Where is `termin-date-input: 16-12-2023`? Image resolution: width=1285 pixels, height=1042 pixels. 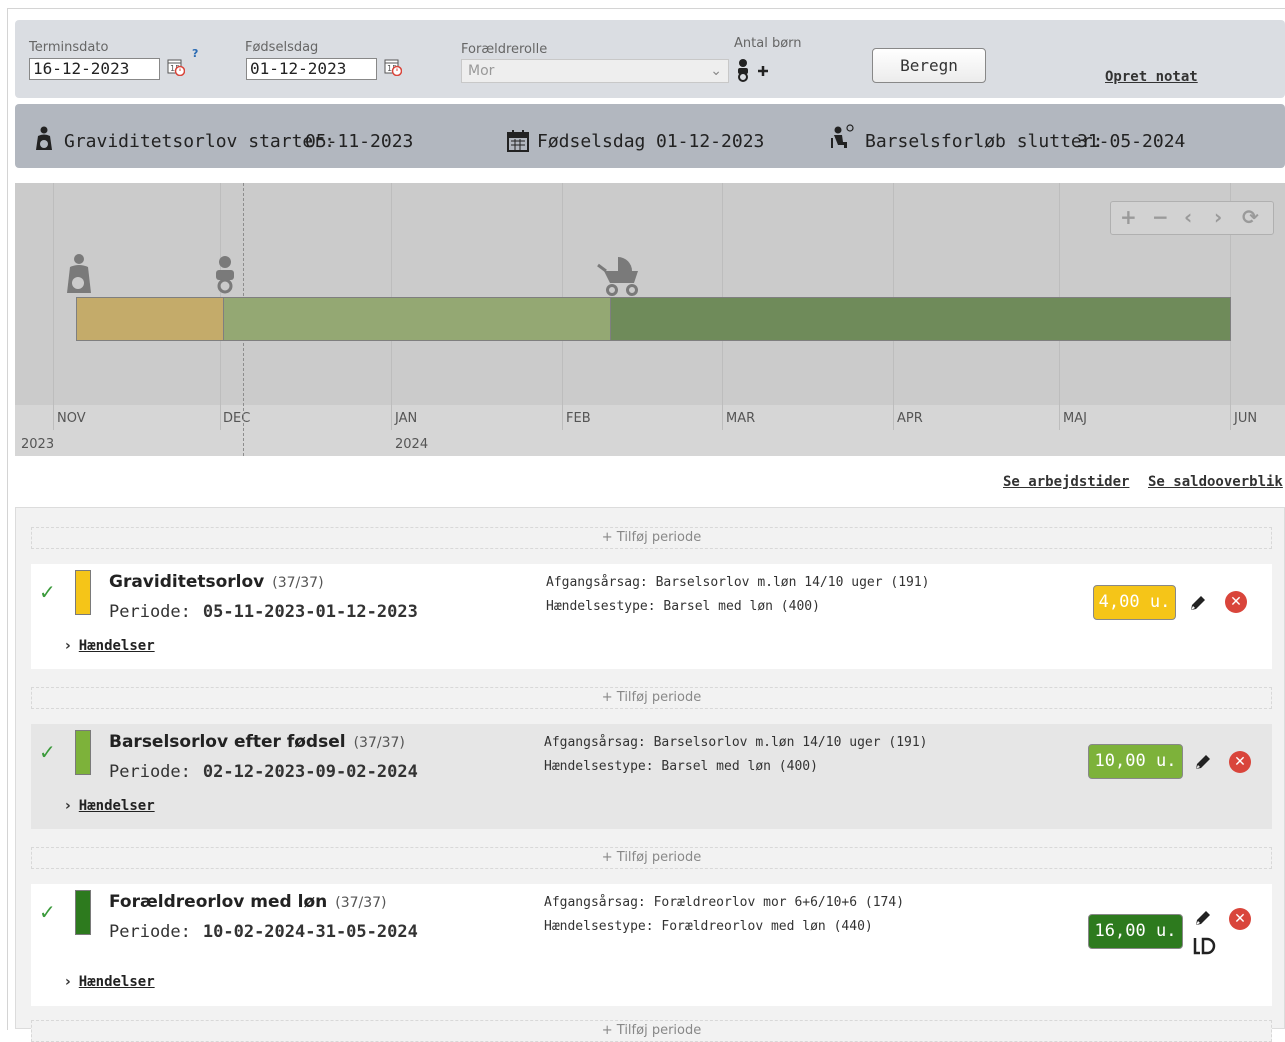
termin-date-input: 16-12-2023 is located at coordinates (94, 69).